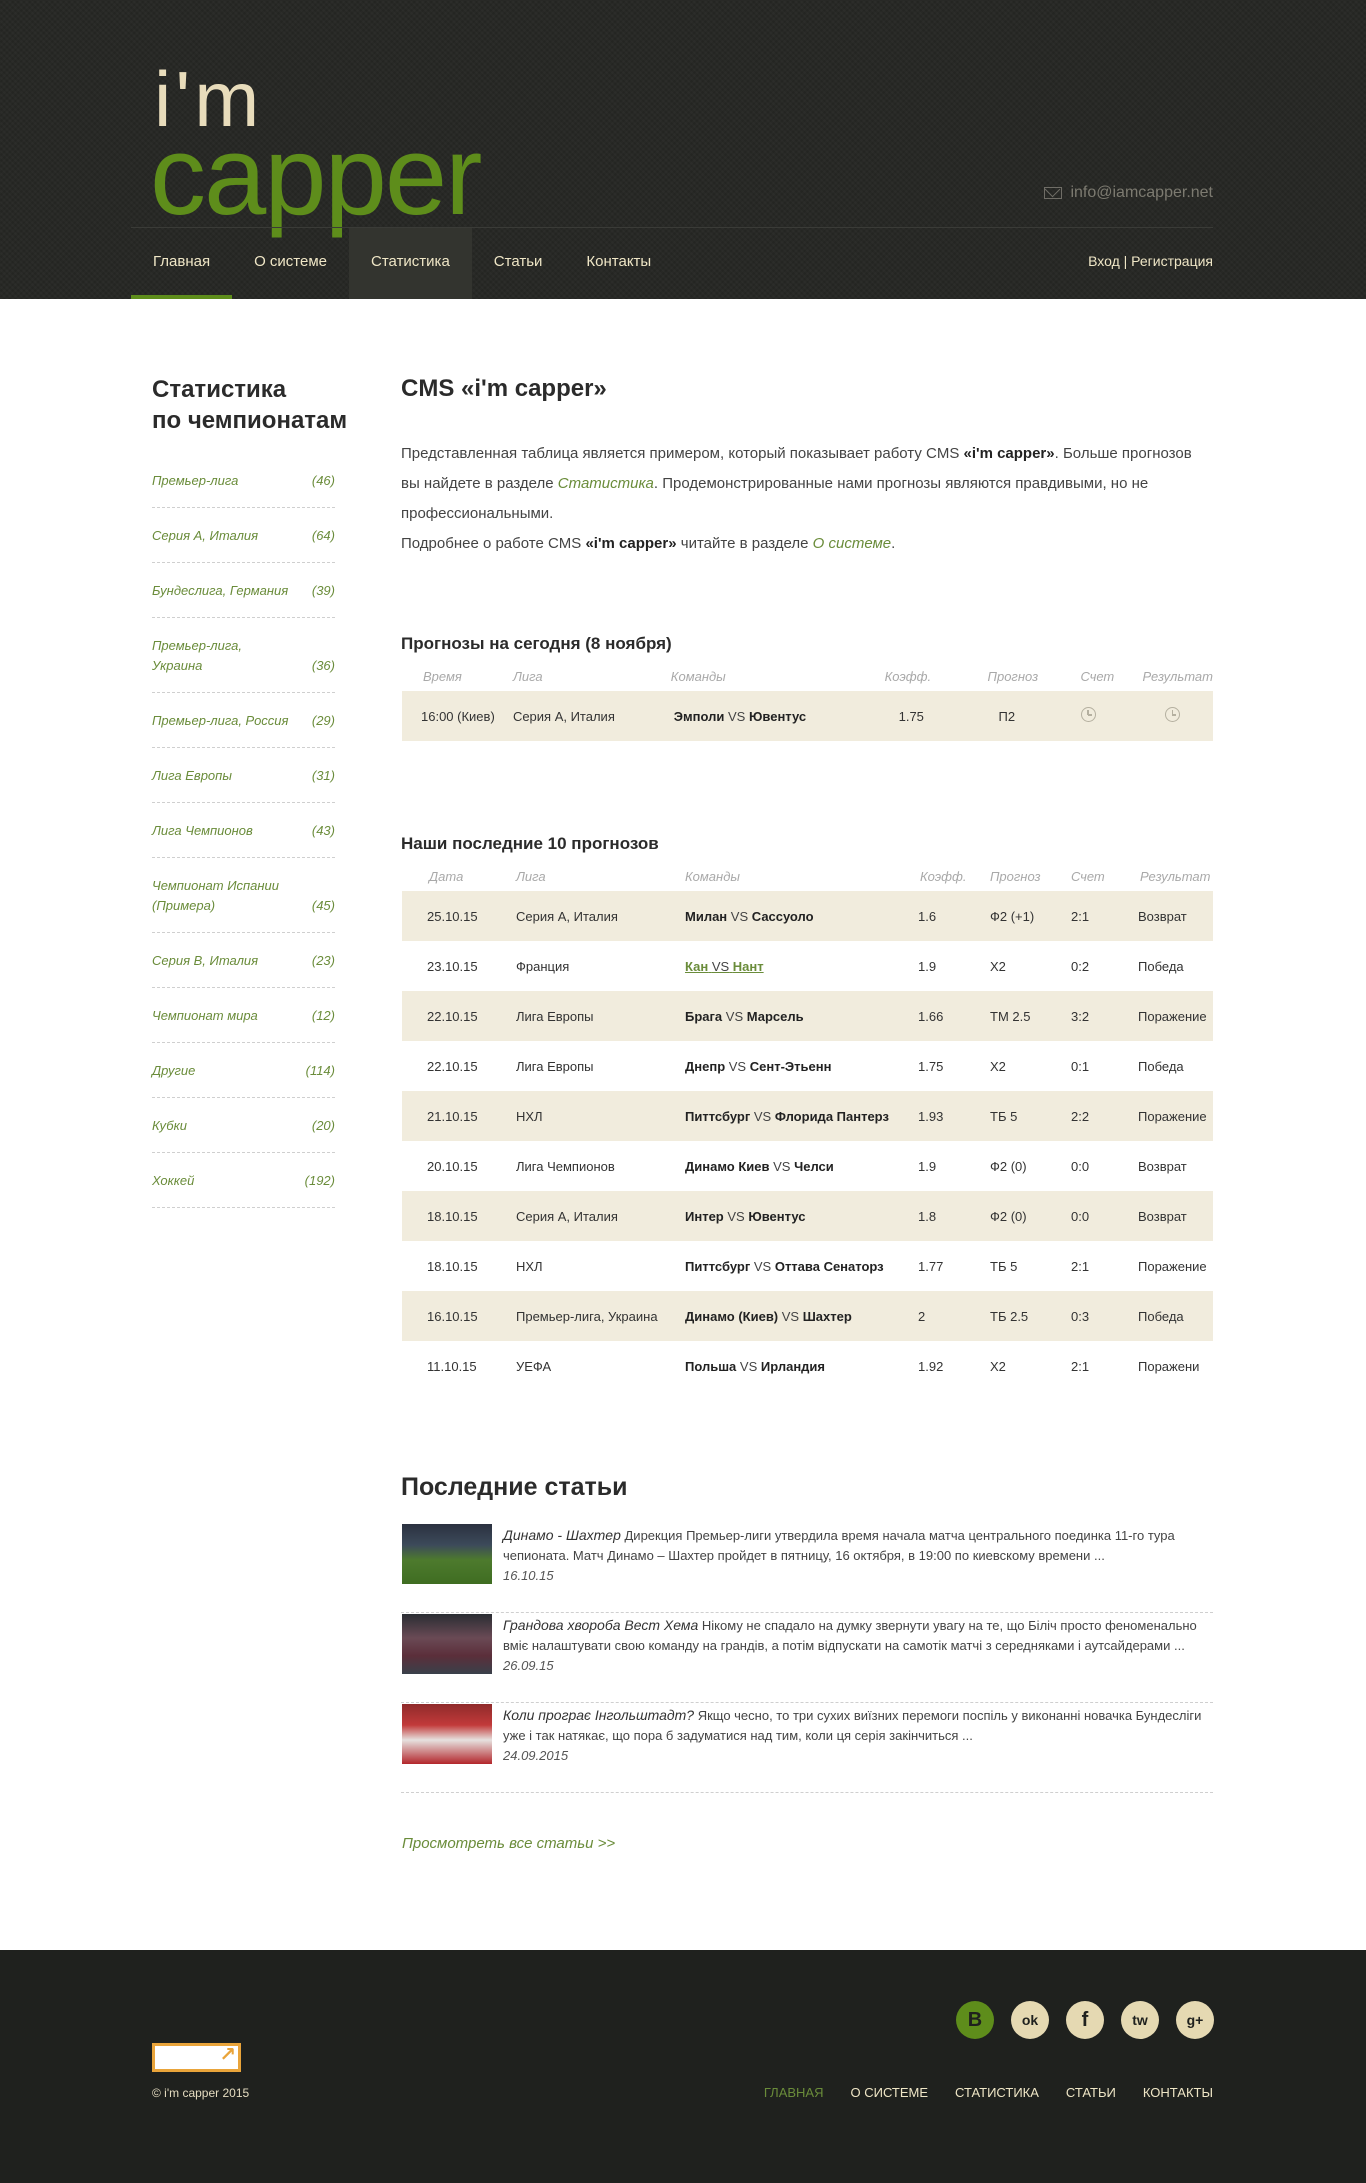 The height and width of the screenshot is (2183, 1366). I want to click on date-cell: 25.10.15, so click(457, 916).